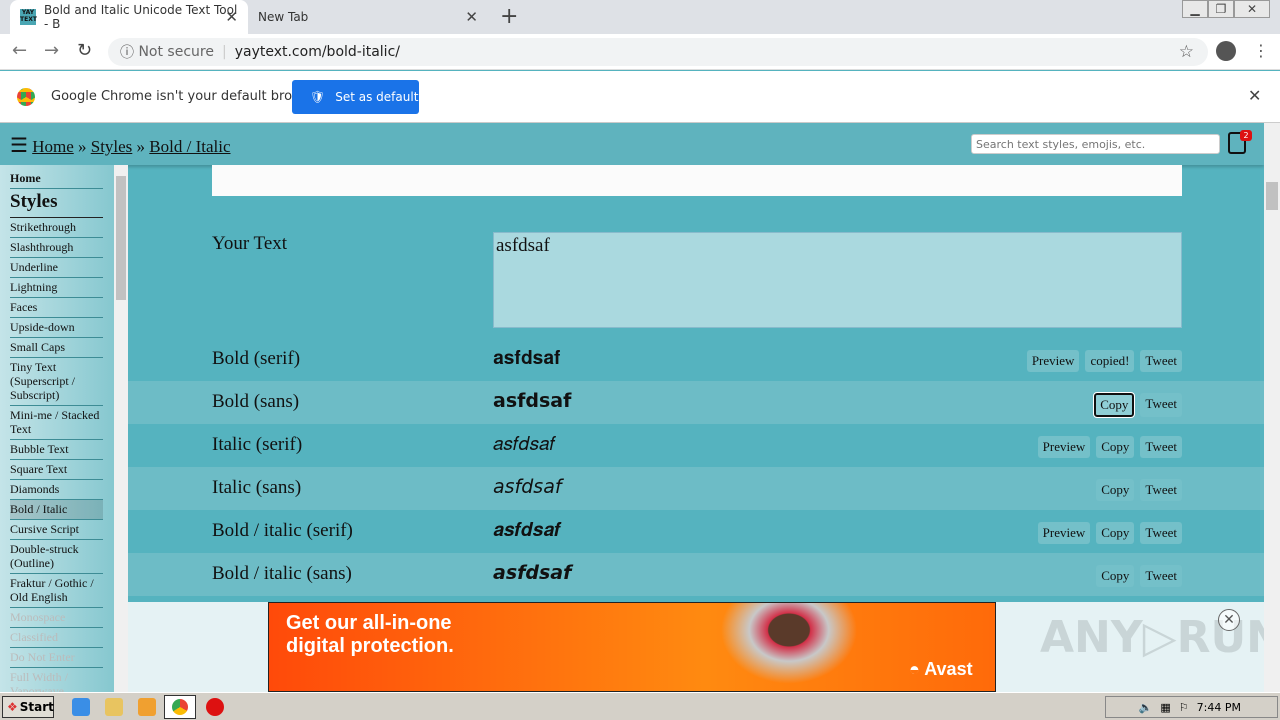 The image size is (1280, 720). I want to click on restore-button: ❐, so click(1221, 9).